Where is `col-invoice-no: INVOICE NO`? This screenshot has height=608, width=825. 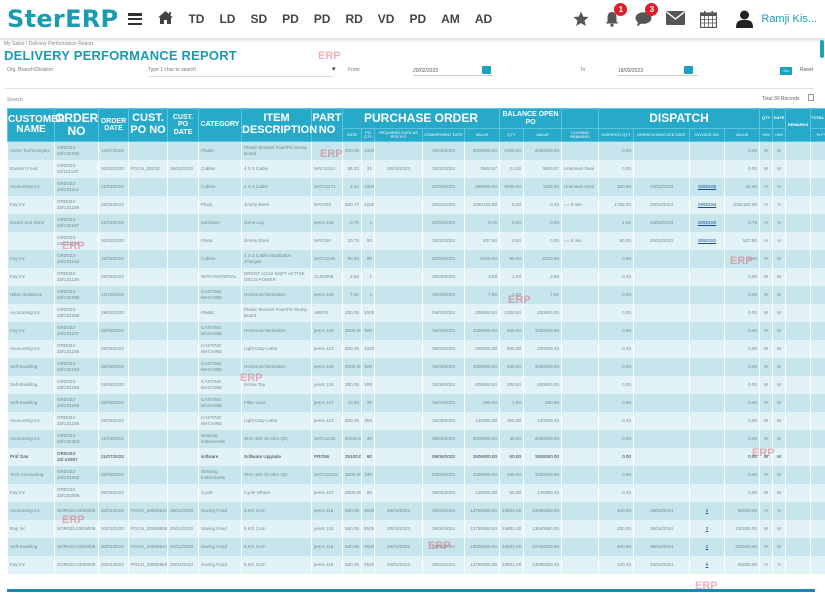 col-invoice-no: INVOICE NO is located at coordinates (707, 135).